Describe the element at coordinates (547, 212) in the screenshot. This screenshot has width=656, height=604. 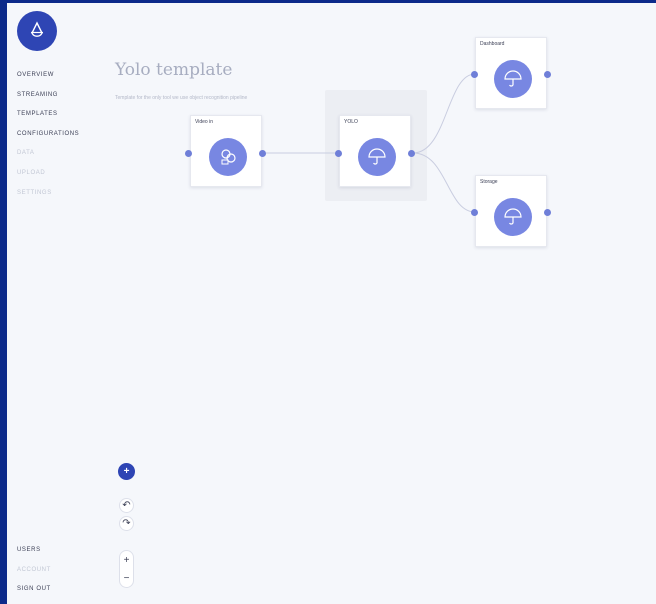
I see `node-storage-output-port` at that location.